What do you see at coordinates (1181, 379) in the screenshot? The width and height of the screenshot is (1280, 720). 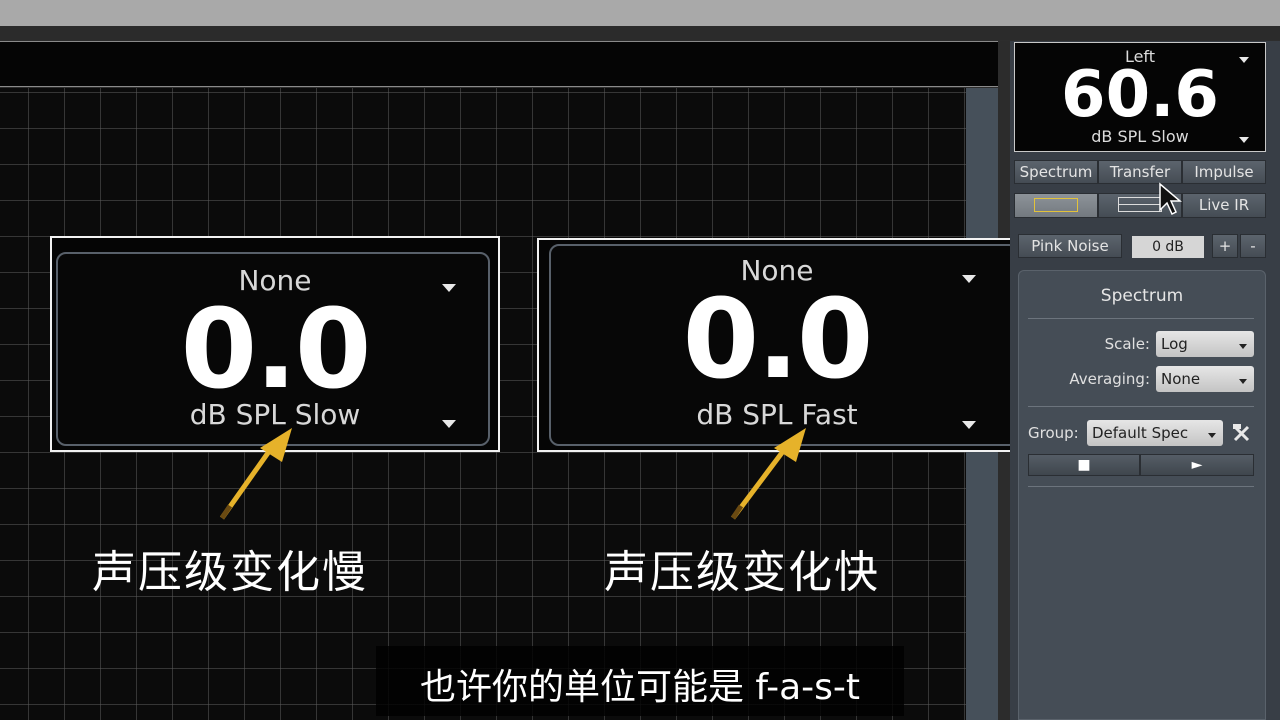 I see `averaging-value: None` at bounding box center [1181, 379].